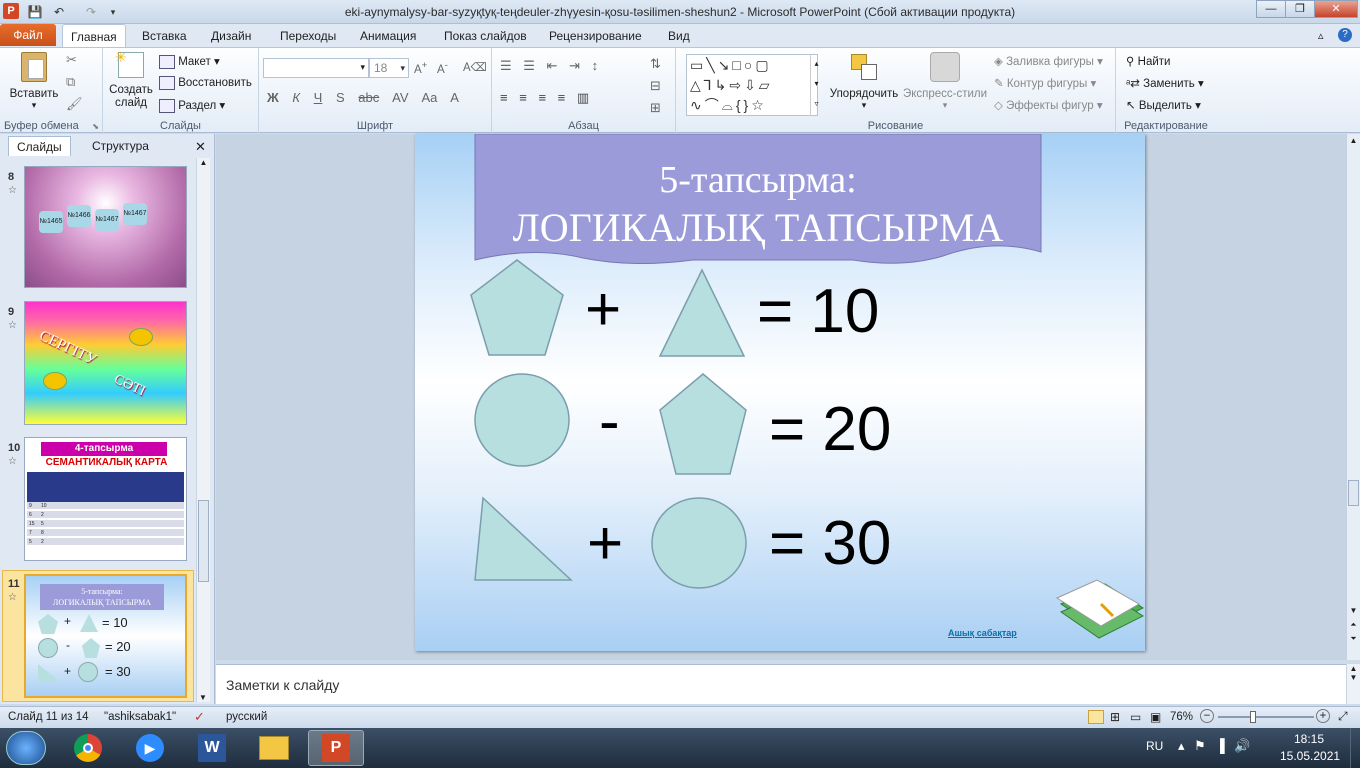  What do you see at coordinates (982, 633) in the screenshot?
I see `footer-link: Ашық сабақтар` at bounding box center [982, 633].